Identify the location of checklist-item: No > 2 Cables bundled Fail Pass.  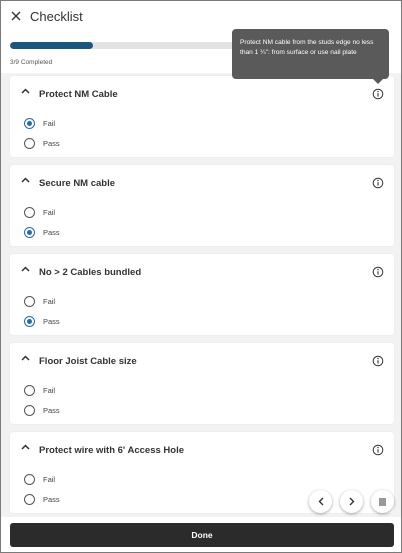
(202, 294).